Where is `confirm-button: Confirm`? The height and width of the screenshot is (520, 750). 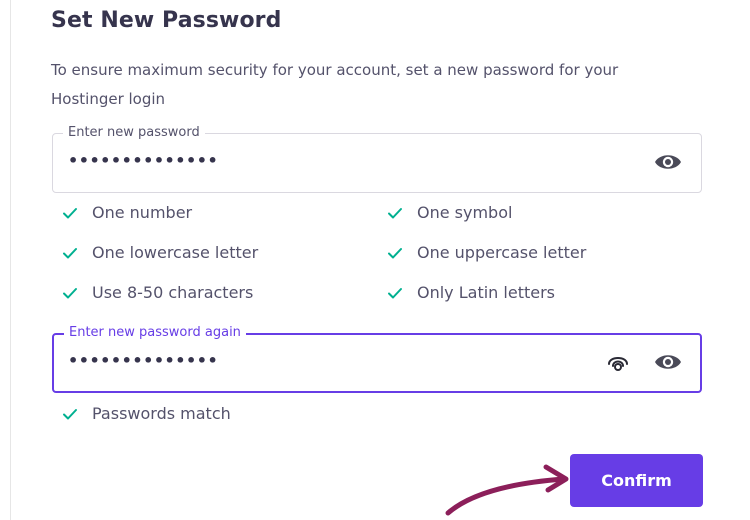 confirm-button: Confirm is located at coordinates (636, 480).